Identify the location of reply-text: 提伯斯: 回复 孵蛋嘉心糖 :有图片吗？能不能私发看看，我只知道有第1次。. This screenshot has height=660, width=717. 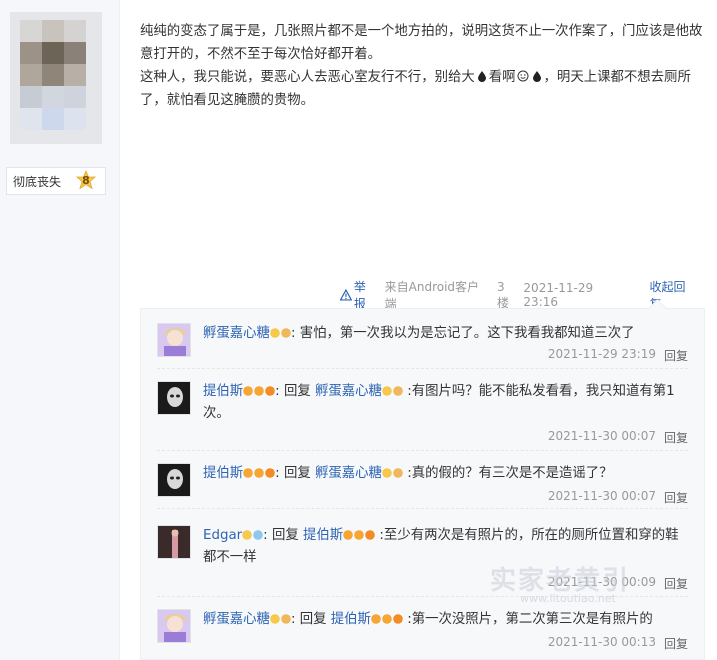
(445, 403).